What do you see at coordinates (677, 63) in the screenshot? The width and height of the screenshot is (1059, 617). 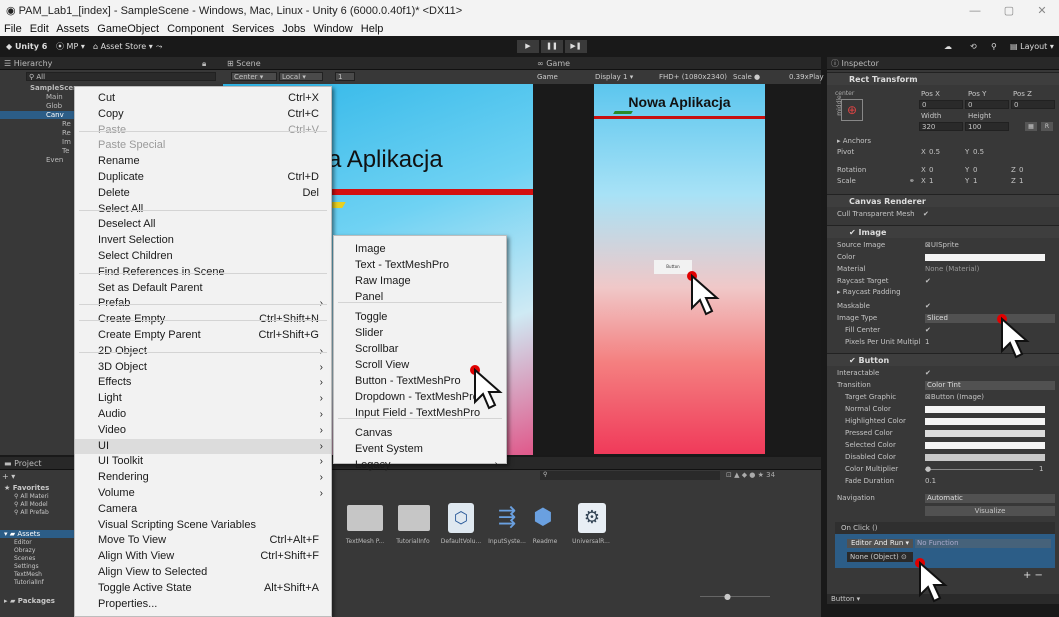 I see `game-tab: ∞ Game` at bounding box center [677, 63].